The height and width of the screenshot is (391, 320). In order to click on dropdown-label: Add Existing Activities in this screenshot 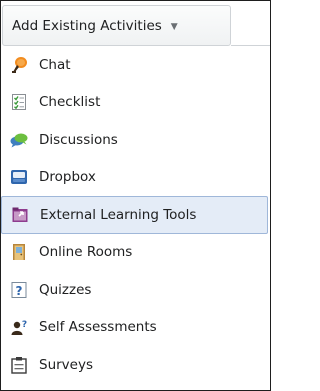, I will do `click(87, 25)`.